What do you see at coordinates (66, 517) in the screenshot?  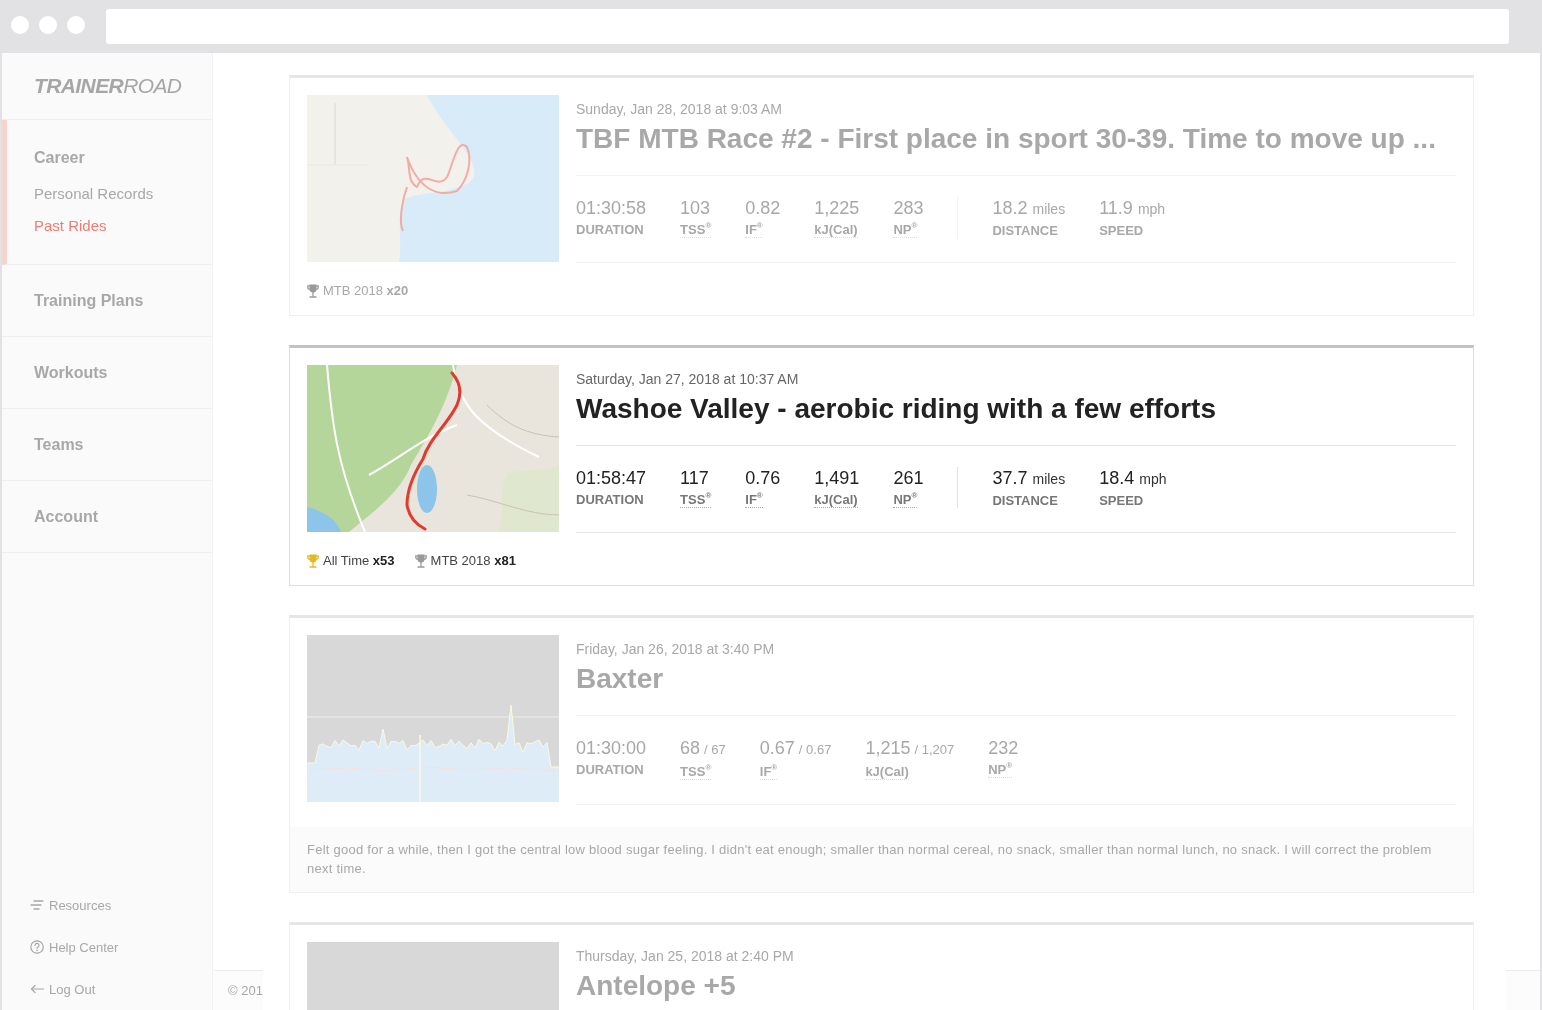 I see `nav-link: Account` at bounding box center [66, 517].